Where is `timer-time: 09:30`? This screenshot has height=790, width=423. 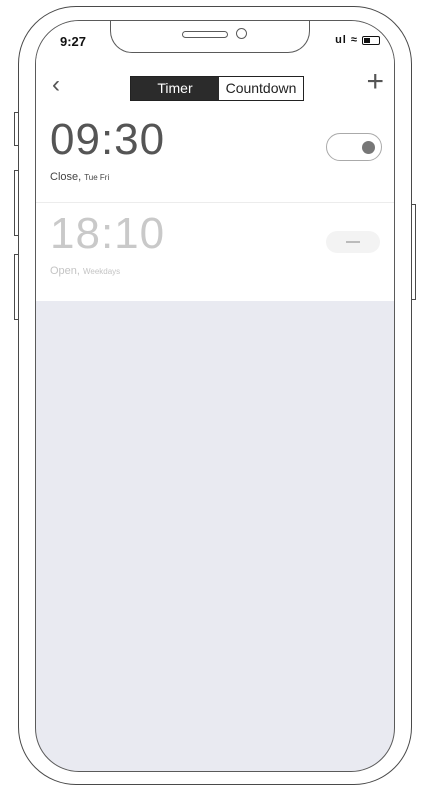
timer-time: 09:30 is located at coordinates (108, 139).